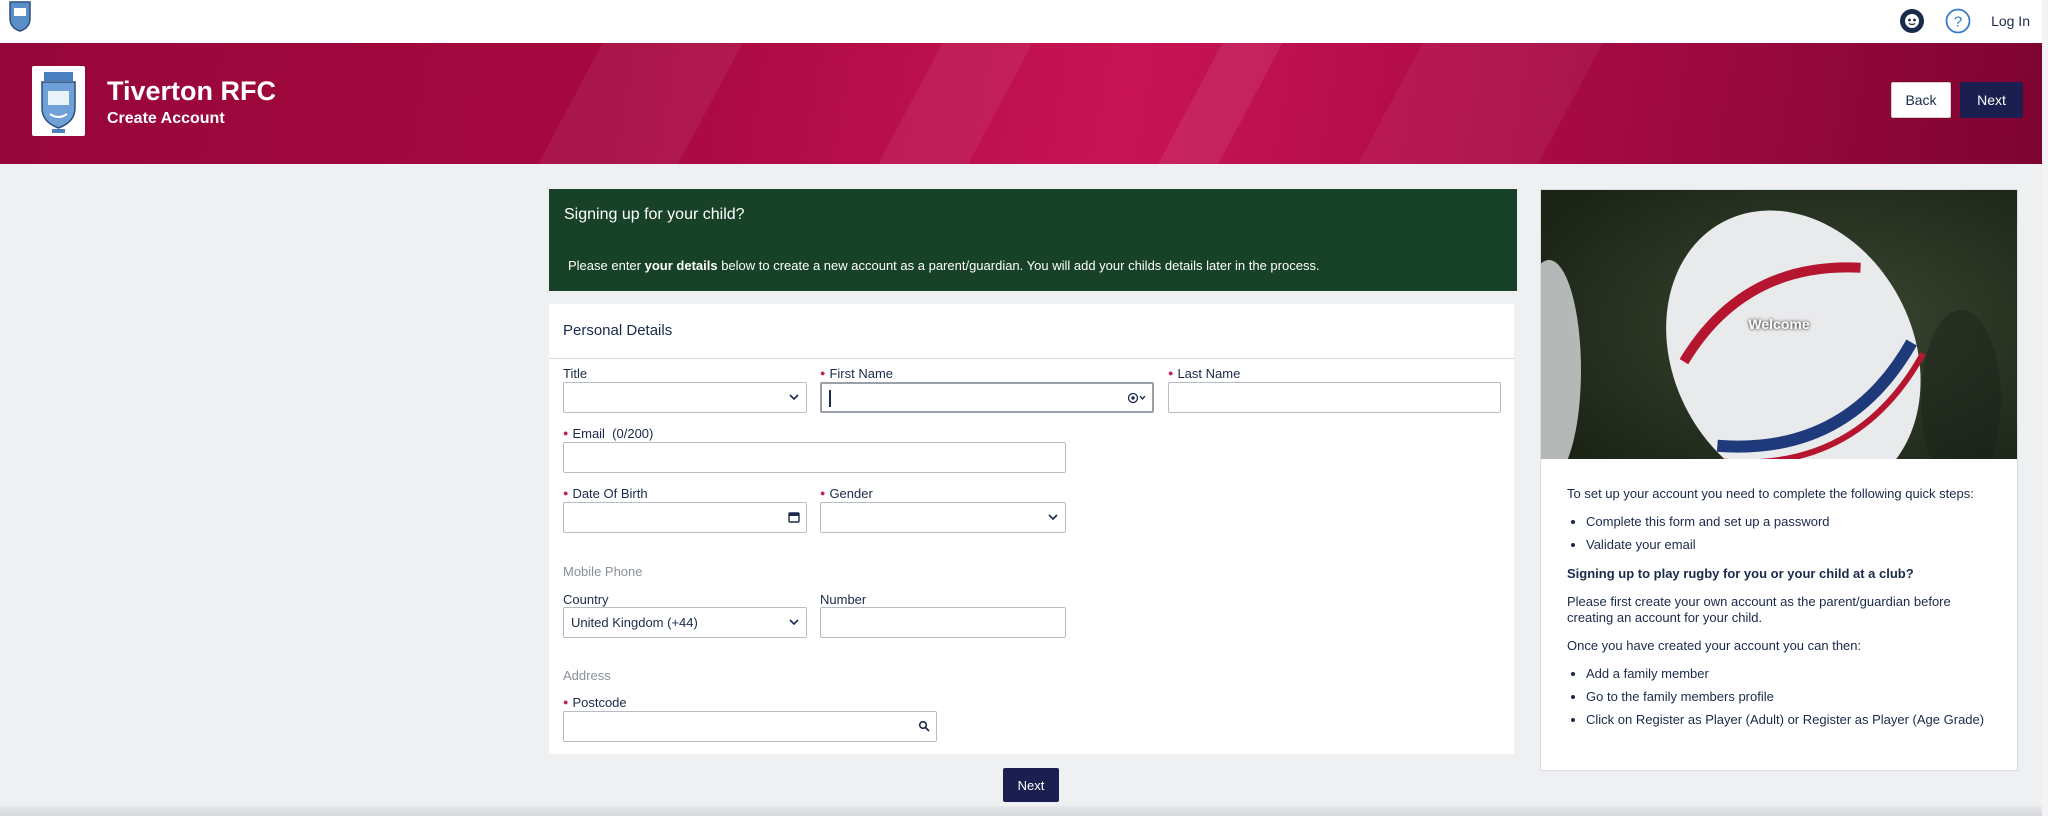  Describe the element at coordinates (1021, 21) in the screenshot. I see `top-bar: ? Log In` at that location.